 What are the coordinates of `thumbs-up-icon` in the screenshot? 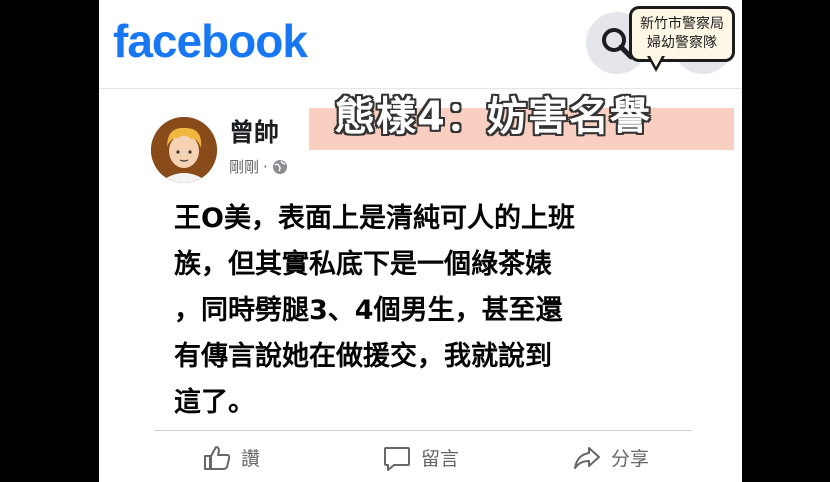 It's located at (217, 457).